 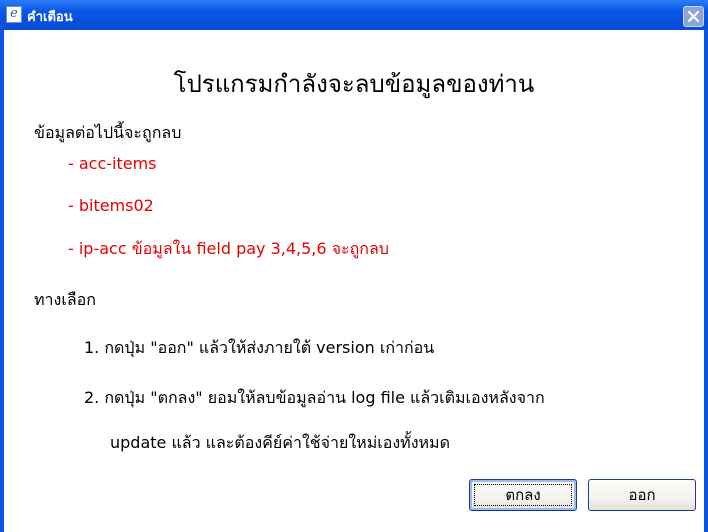 What do you see at coordinates (354, 84) in the screenshot?
I see `dialog-heading: โปรแกรมกำลังจะลบข้อมูลของท่าน` at bounding box center [354, 84].